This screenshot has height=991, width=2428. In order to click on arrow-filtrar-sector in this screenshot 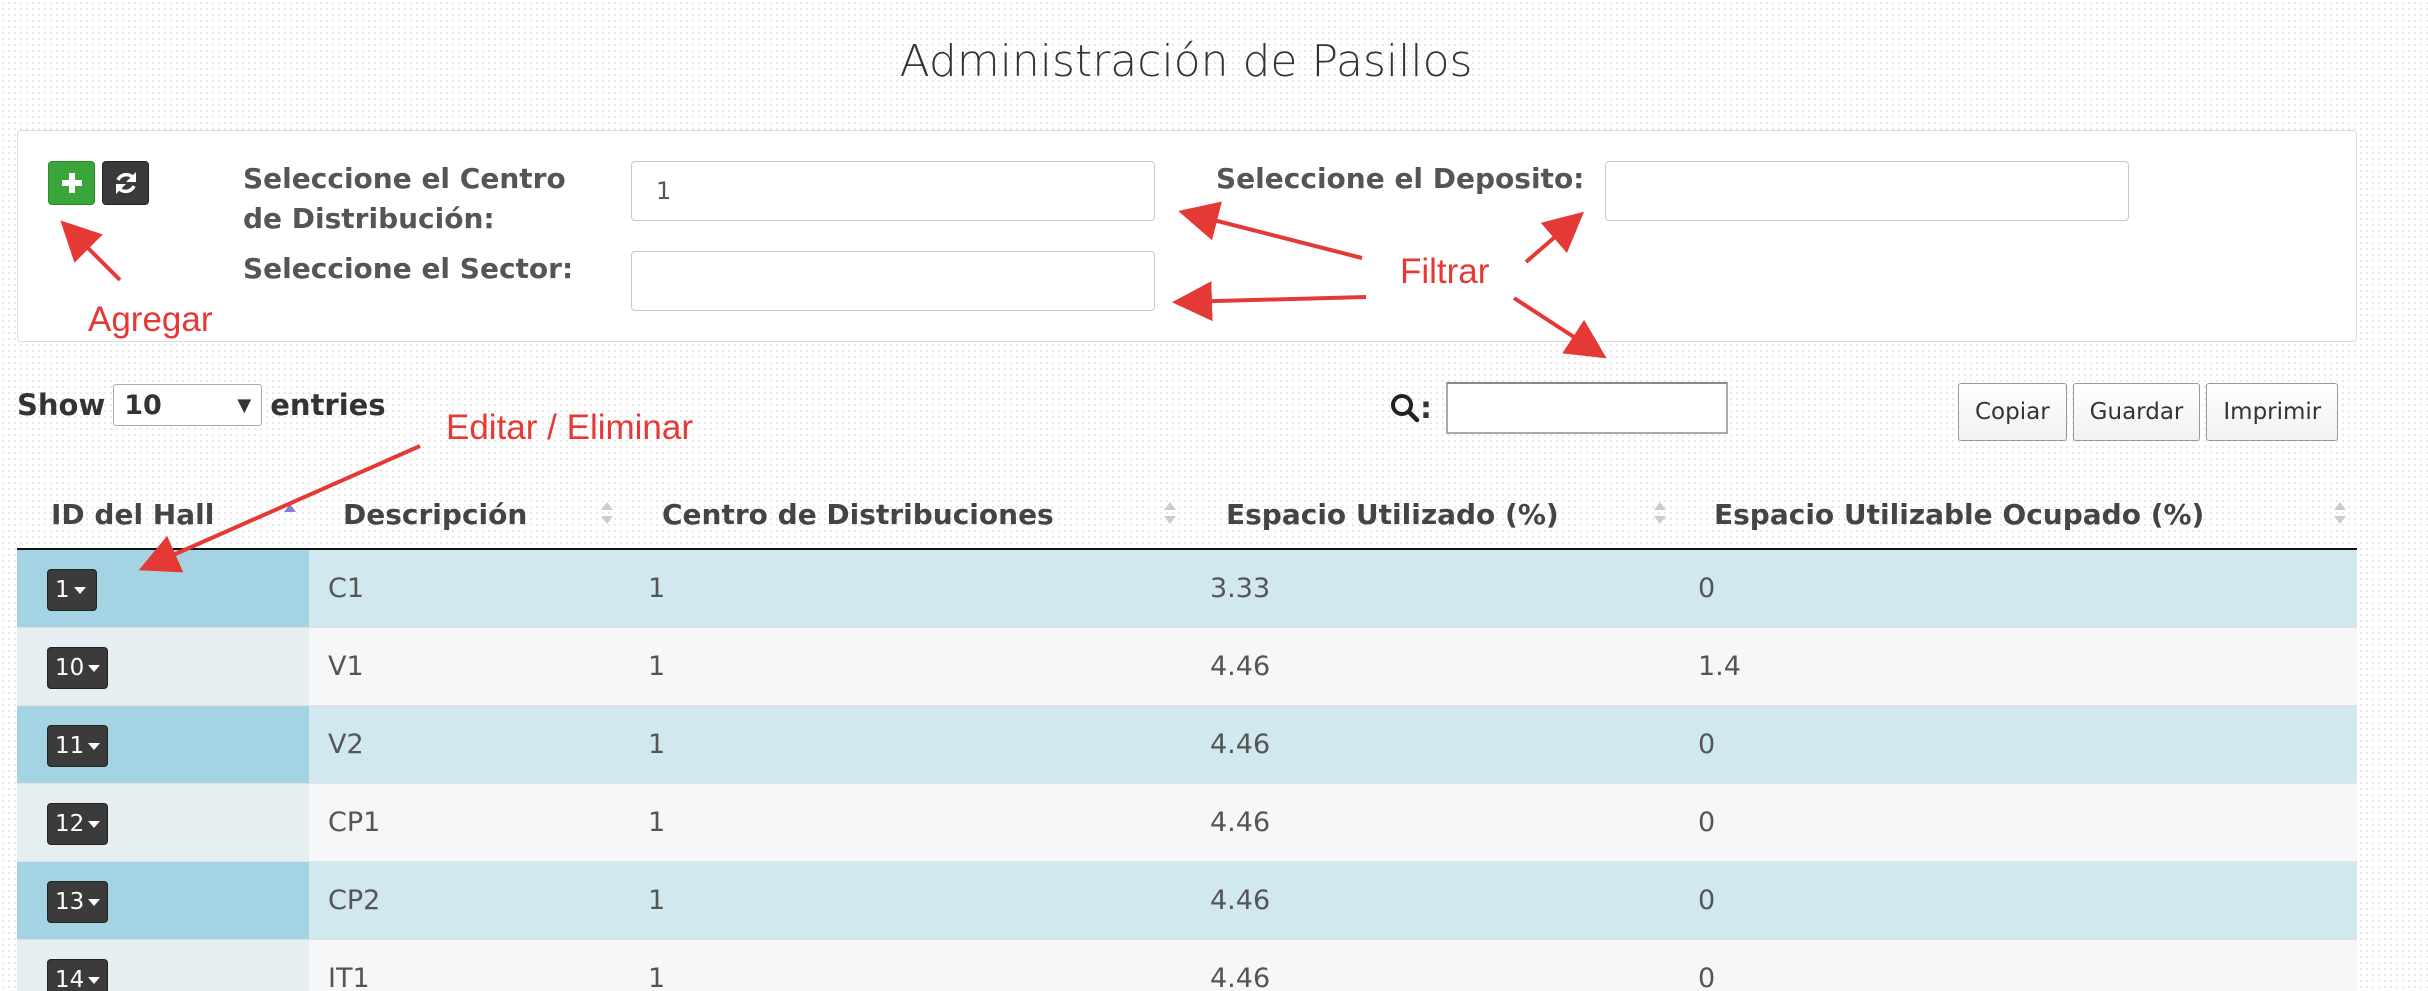, I will do `click(1269, 301)`.